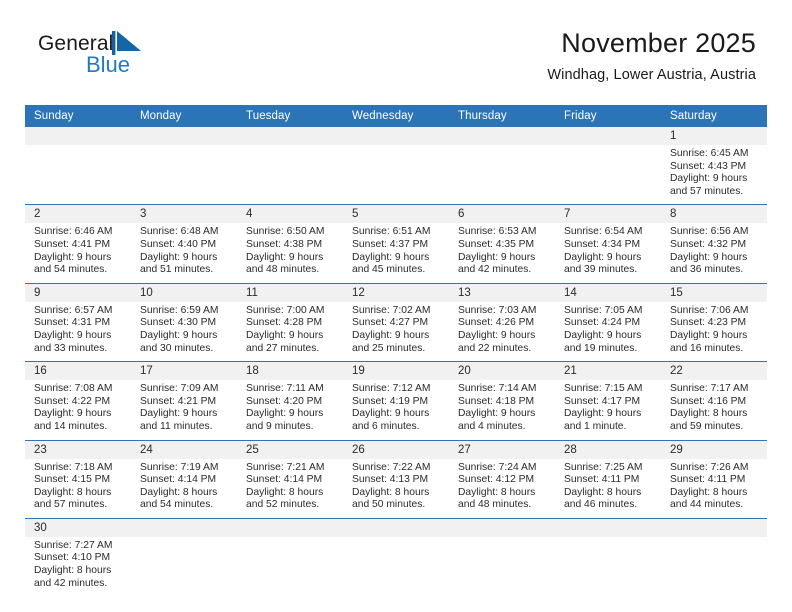  What do you see at coordinates (497, 467) in the screenshot?
I see `sunrise-text: Sunrise: 7:24 AM` at bounding box center [497, 467].